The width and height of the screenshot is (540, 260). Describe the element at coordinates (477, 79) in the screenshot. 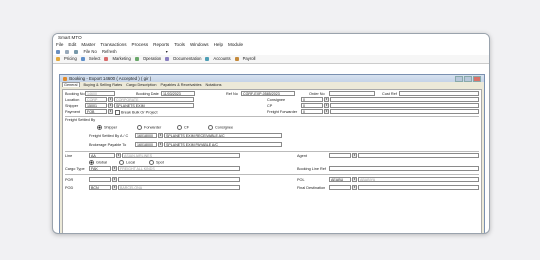

I see `close-button` at that location.